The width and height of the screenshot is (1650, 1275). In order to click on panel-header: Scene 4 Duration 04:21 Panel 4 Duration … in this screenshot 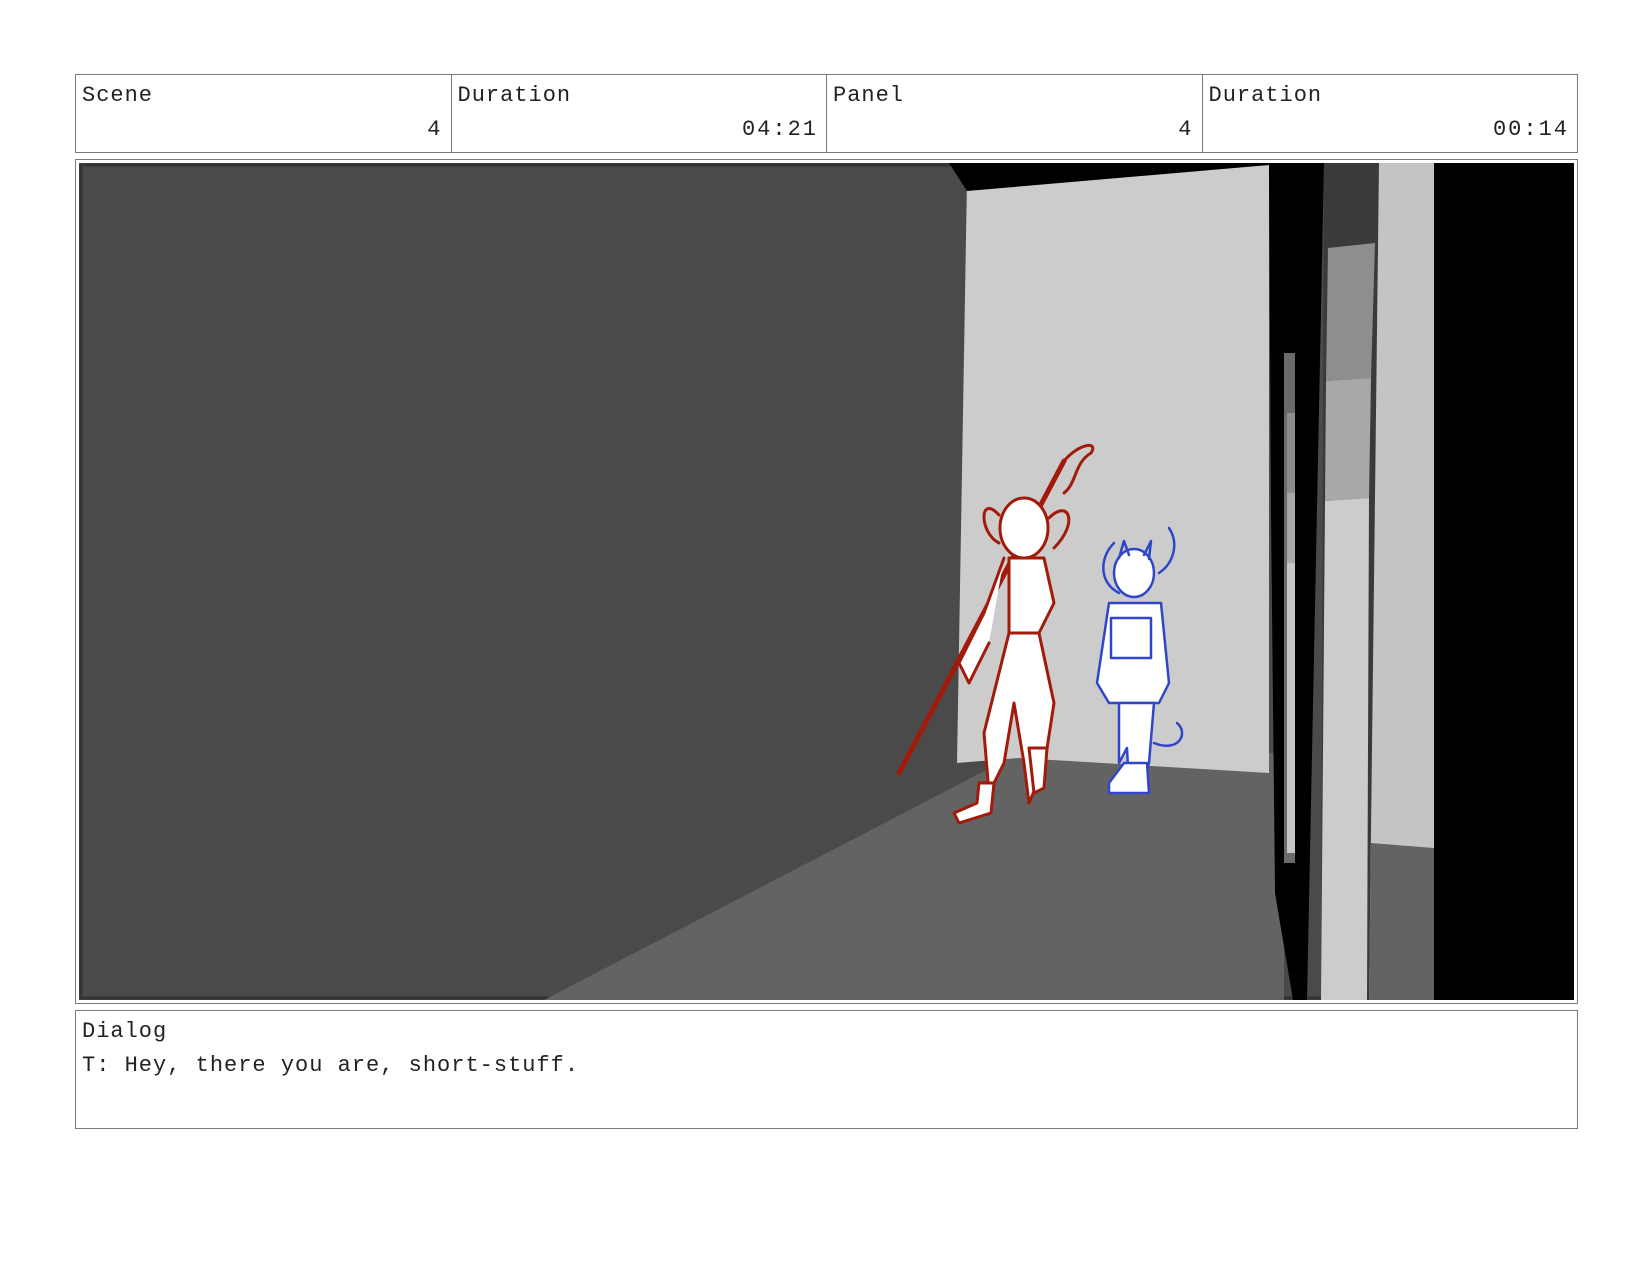, I will do `click(826, 113)`.